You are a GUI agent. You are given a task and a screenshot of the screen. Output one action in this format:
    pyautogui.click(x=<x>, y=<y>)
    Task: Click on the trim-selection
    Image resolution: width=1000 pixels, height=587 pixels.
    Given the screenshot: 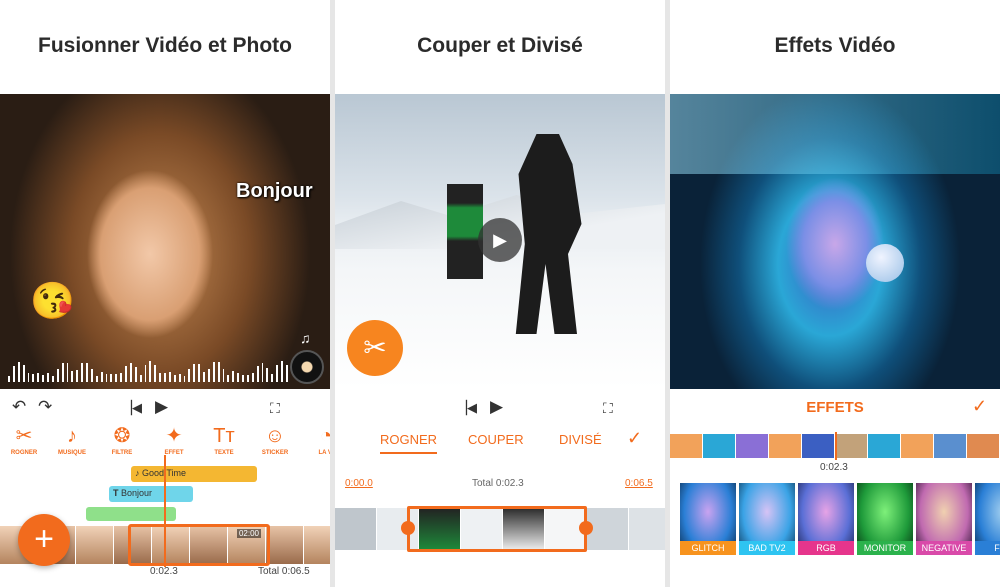 What is the action you would take?
    pyautogui.click(x=497, y=529)
    